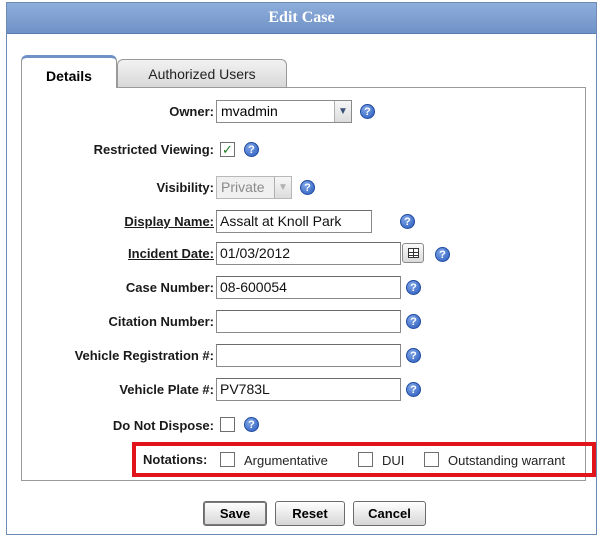  I want to click on owner-select: mvadmin ▼, so click(284, 111).